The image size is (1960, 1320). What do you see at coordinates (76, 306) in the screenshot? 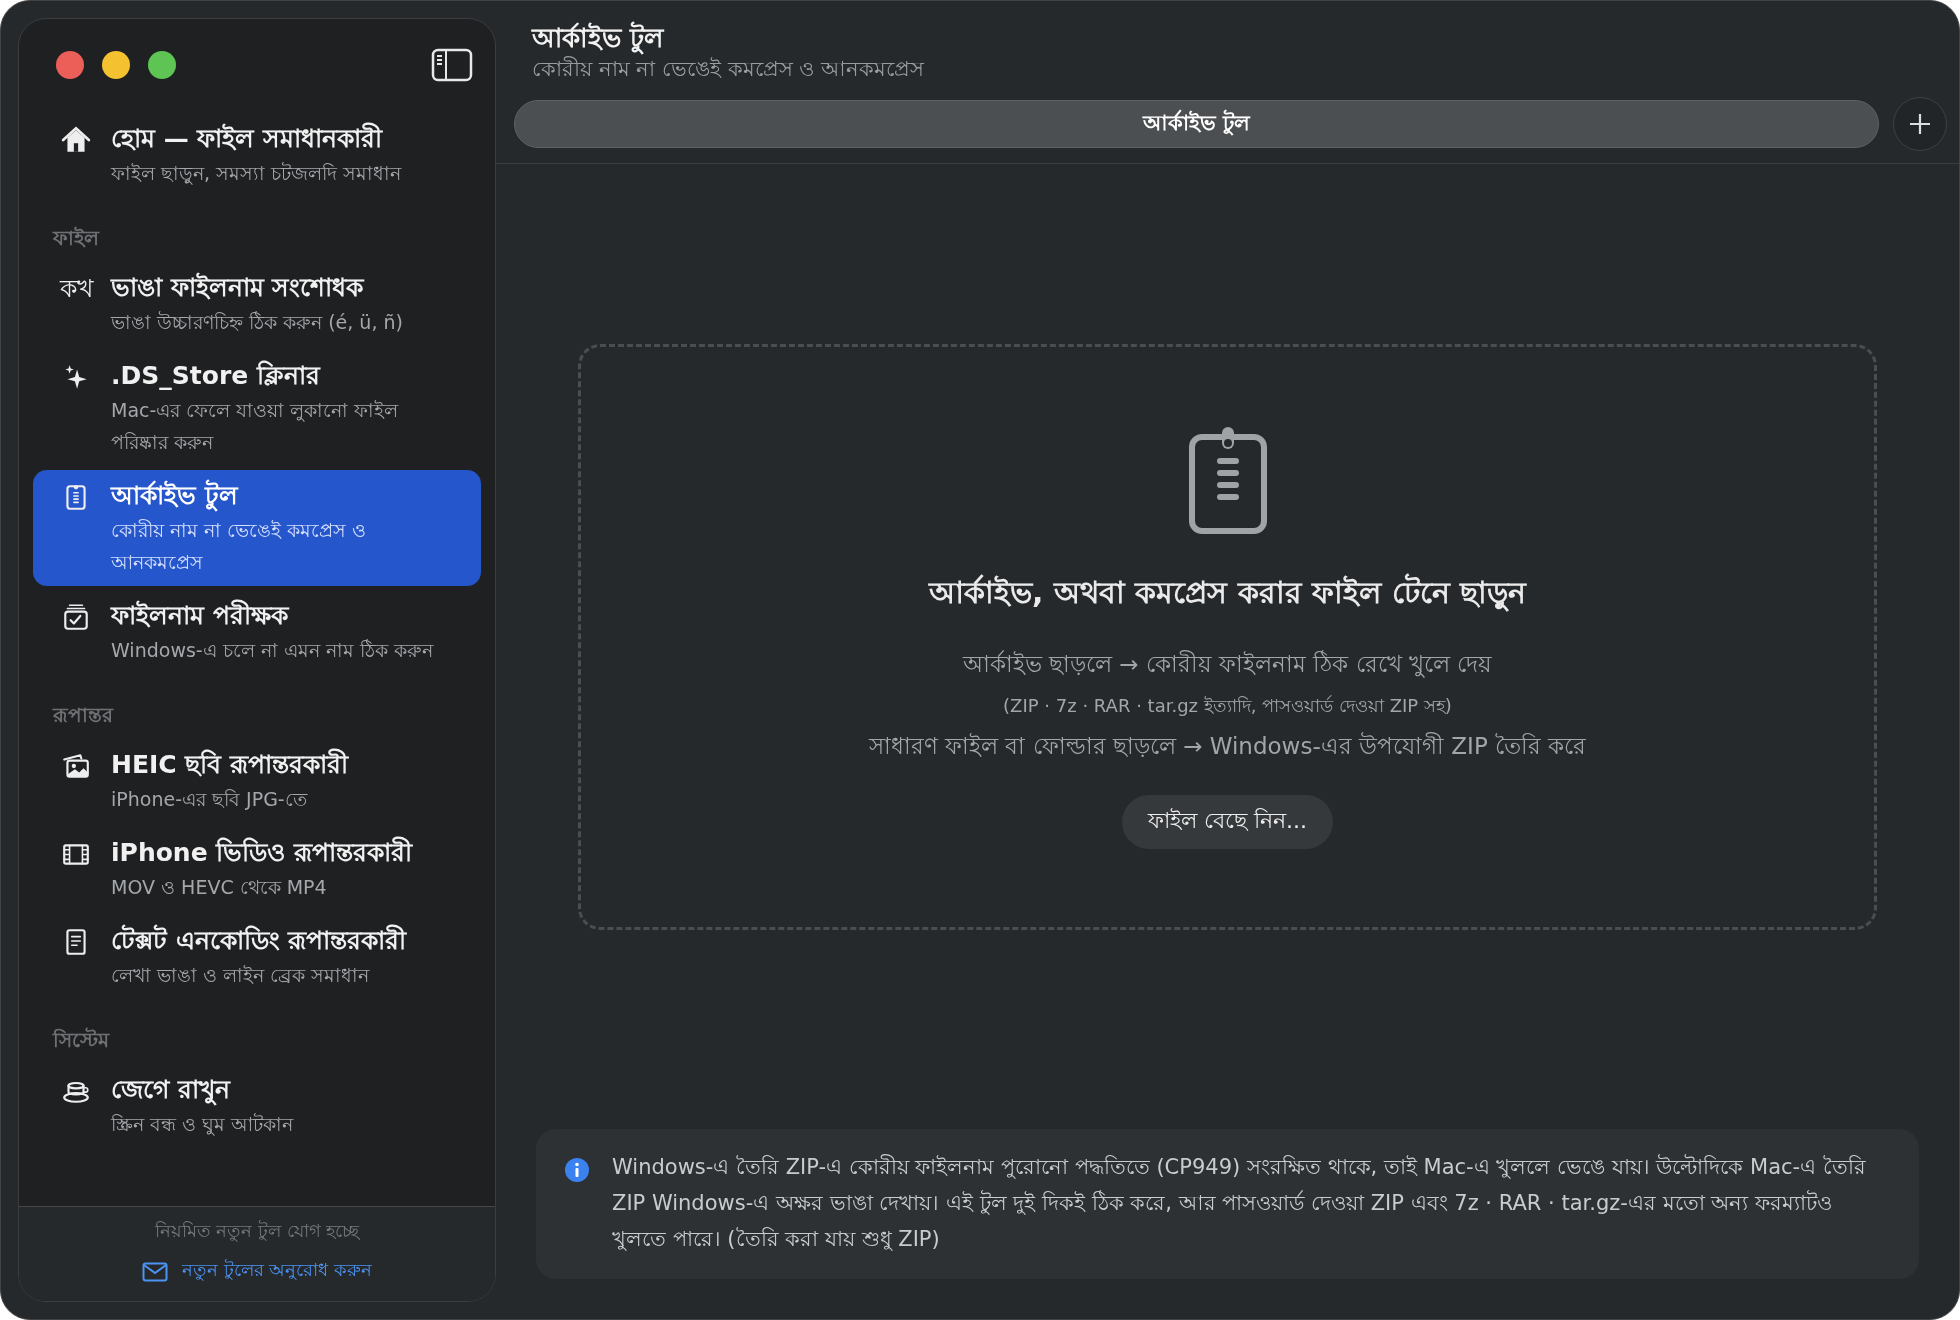
I see `sidebar-item-icon: কখ` at bounding box center [76, 306].